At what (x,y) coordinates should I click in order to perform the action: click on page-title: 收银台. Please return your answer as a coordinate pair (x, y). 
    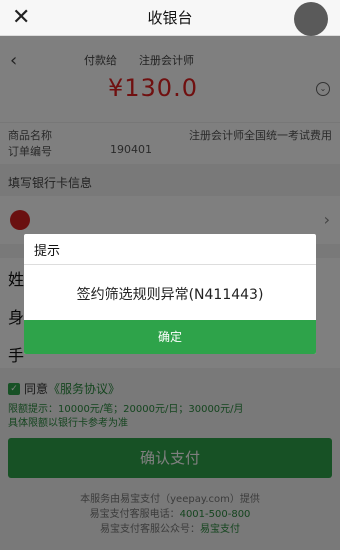
    Looking at the image, I should click on (170, 18).